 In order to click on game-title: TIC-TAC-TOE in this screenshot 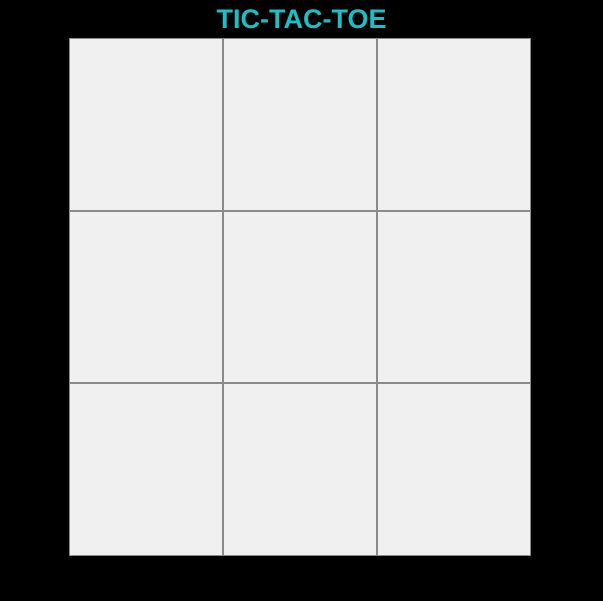, I will do `click(301, 19)`.